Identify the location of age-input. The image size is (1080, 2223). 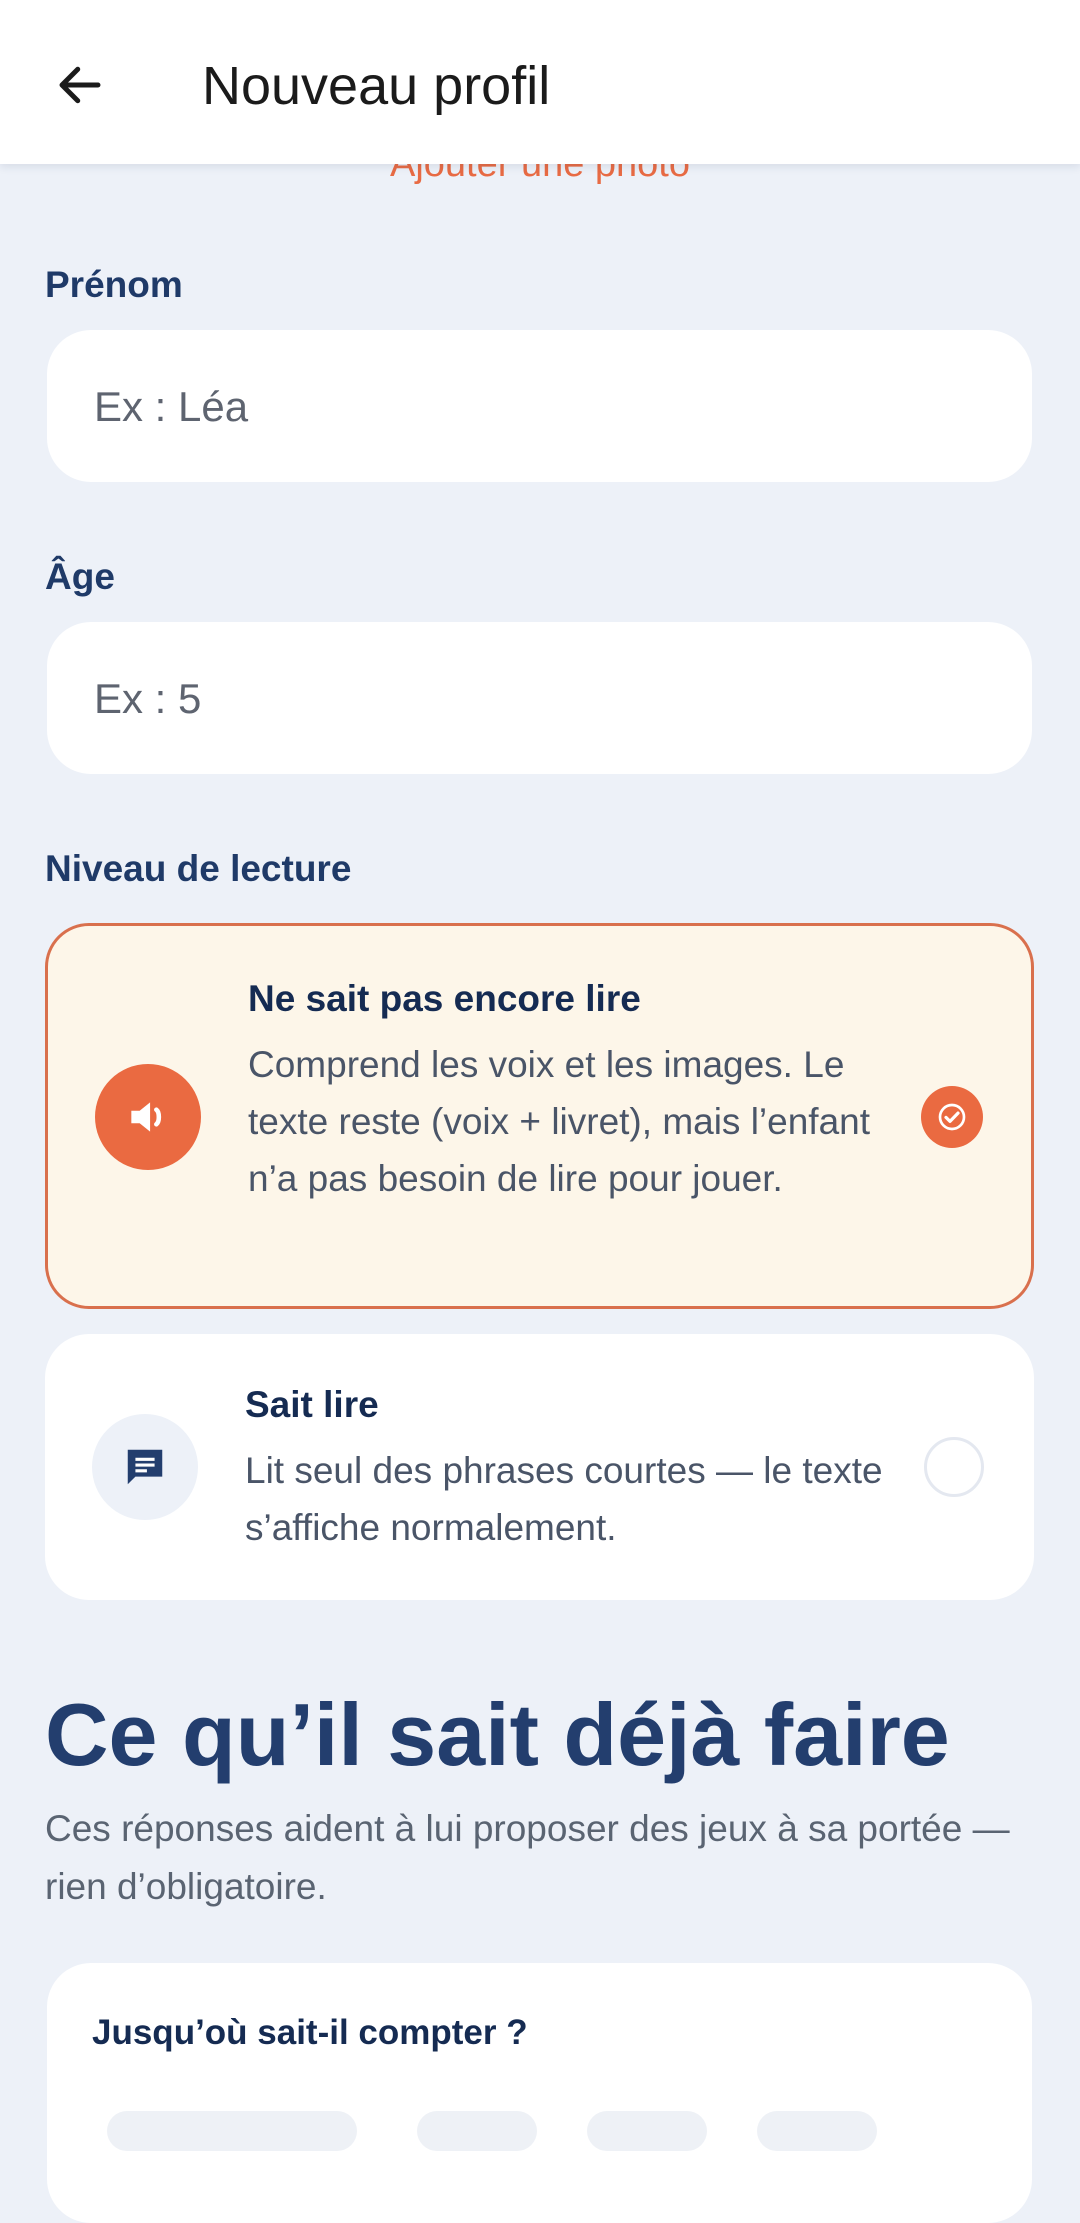
(544, 699).